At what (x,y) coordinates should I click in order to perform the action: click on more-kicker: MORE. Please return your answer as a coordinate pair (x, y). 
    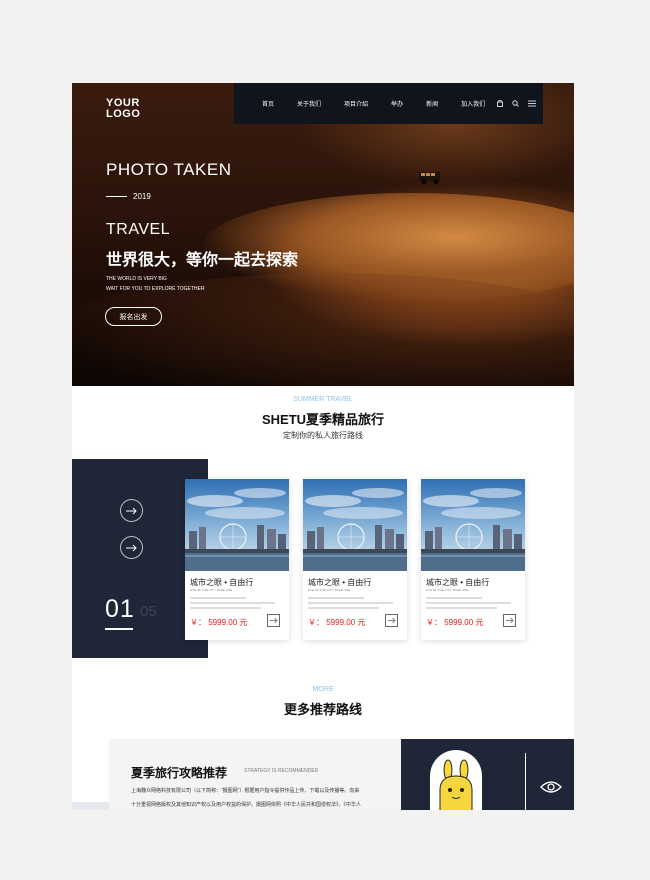
    Looking at the image, I should click on (323, 689).